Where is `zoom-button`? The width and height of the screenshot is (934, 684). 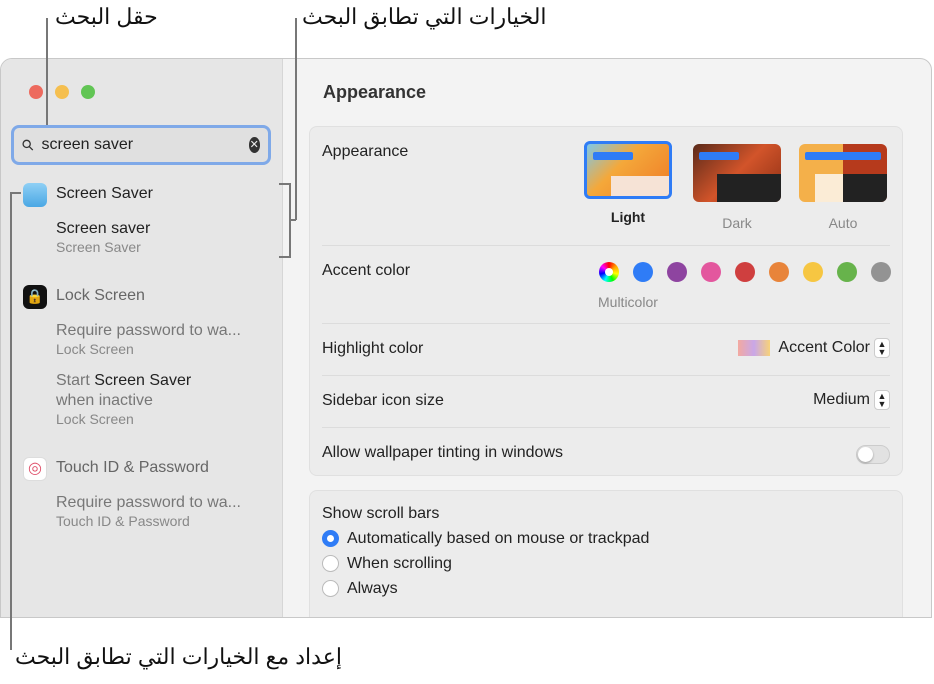
zoom-button is located at coordinates (88, 92).